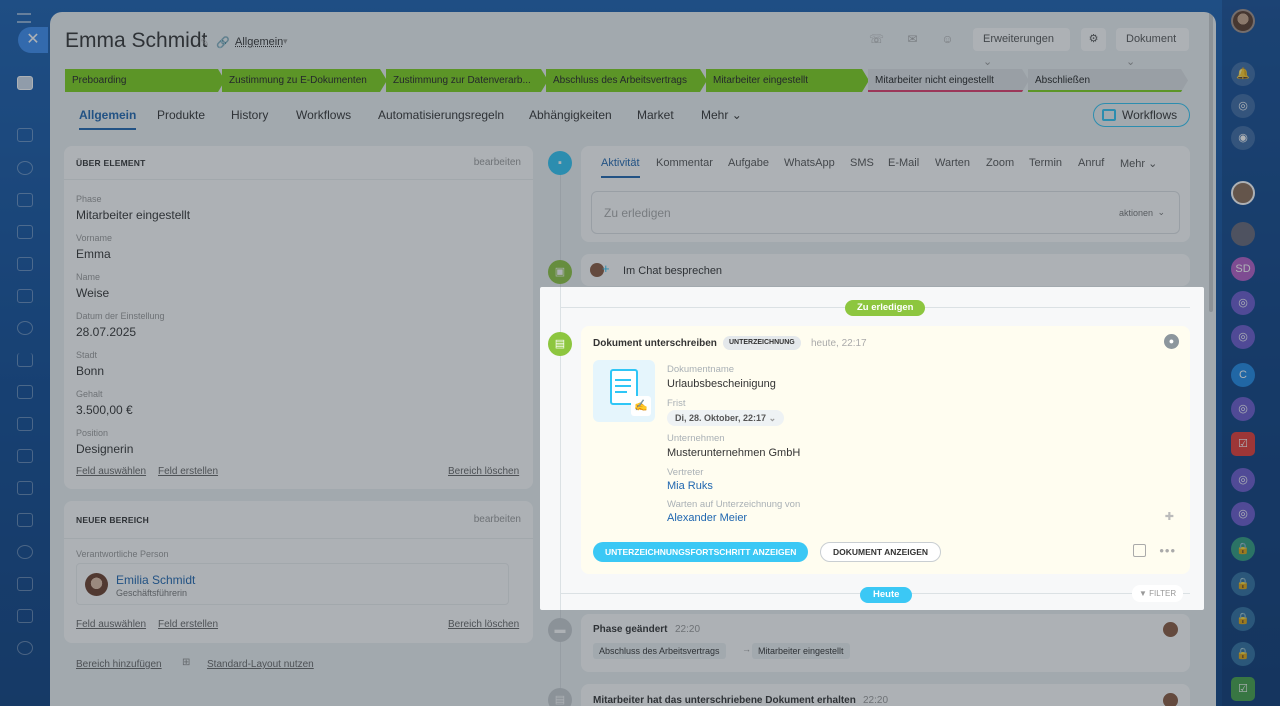  Describe the element at coordinates (762, 343) in the screenshot. I see `status-badge: UNTERZEICHNUNG` at that location.